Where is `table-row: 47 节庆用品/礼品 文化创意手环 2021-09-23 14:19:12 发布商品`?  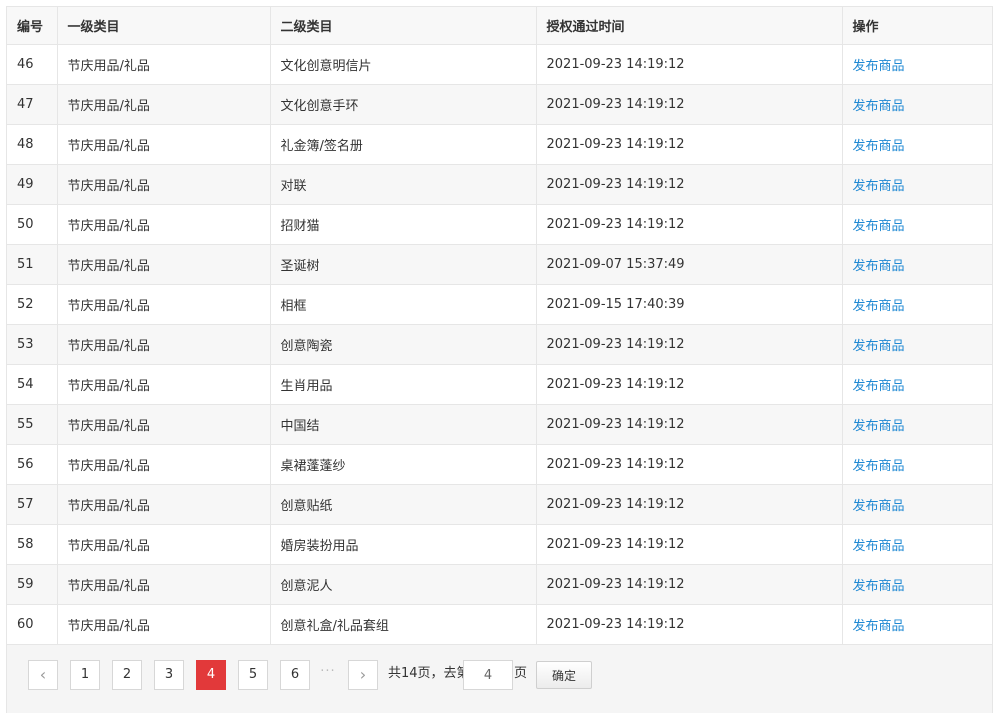
table-row: 47 节庆用品/礼品 文化创意手环 2021-09-23 14:19:12 发布商品 is located at coordinates (499, 104).